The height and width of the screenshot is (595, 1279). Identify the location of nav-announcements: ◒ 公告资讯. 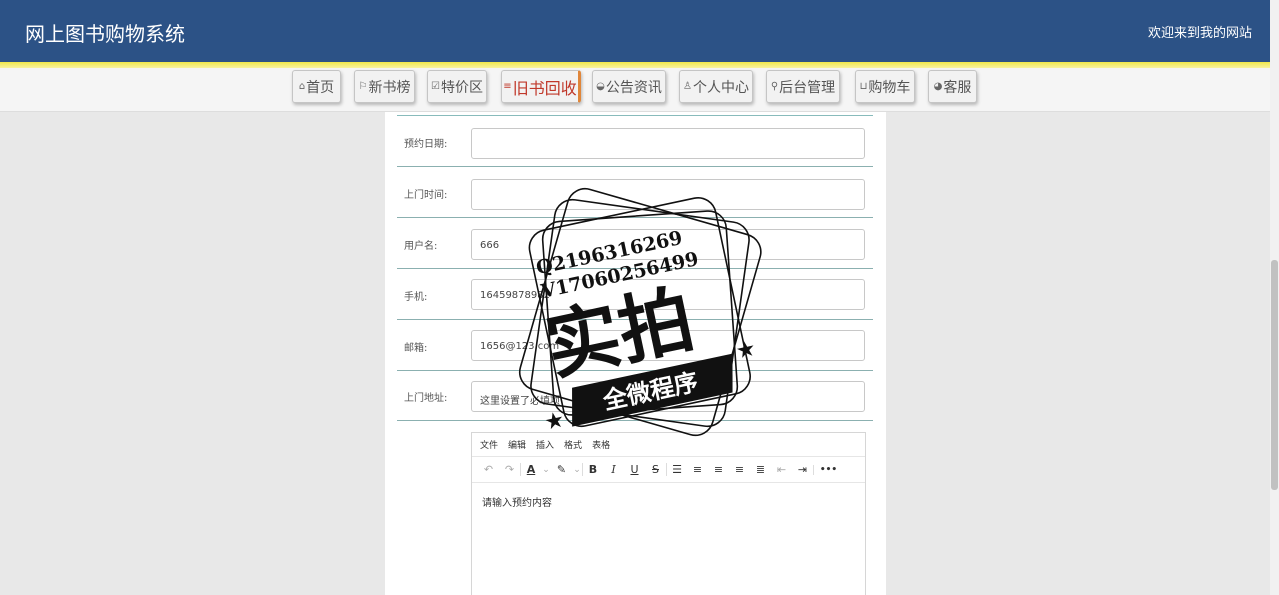
(629, 86).